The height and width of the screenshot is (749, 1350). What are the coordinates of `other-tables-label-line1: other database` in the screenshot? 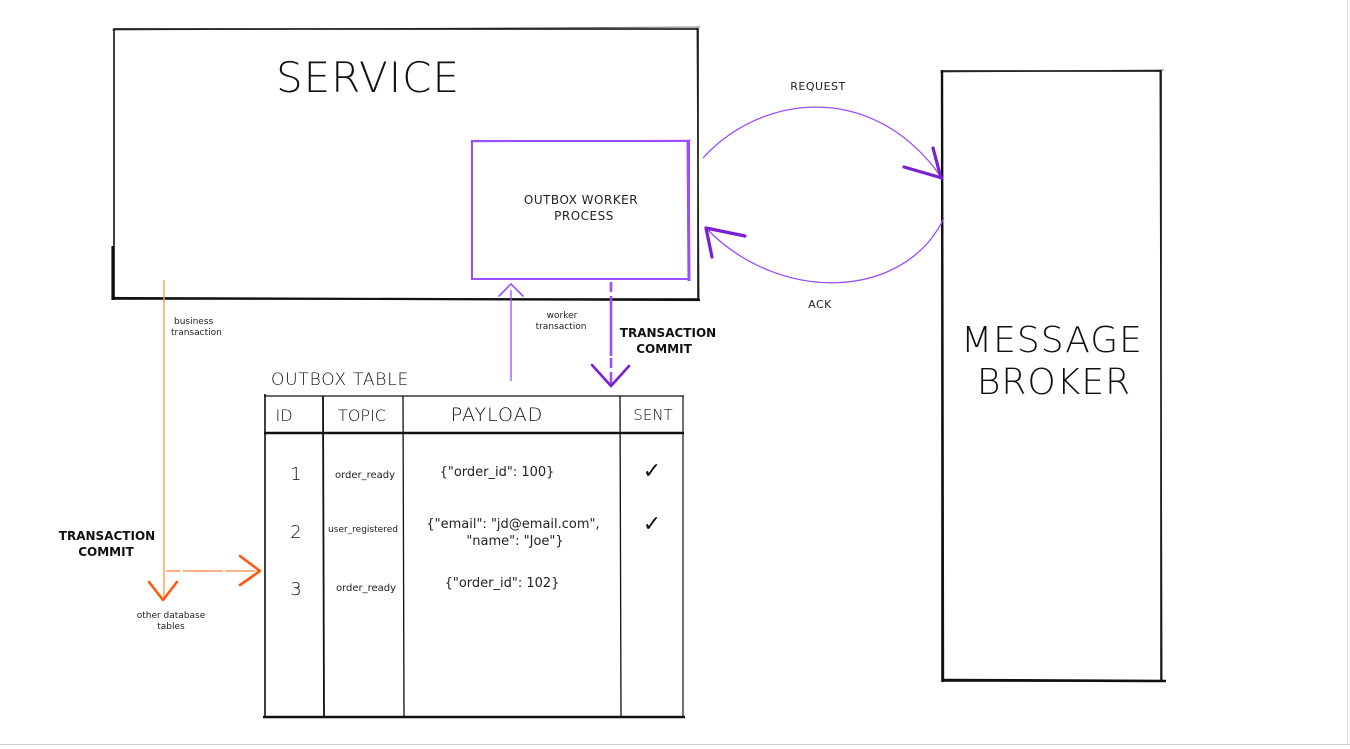 It's located at (171, 616).